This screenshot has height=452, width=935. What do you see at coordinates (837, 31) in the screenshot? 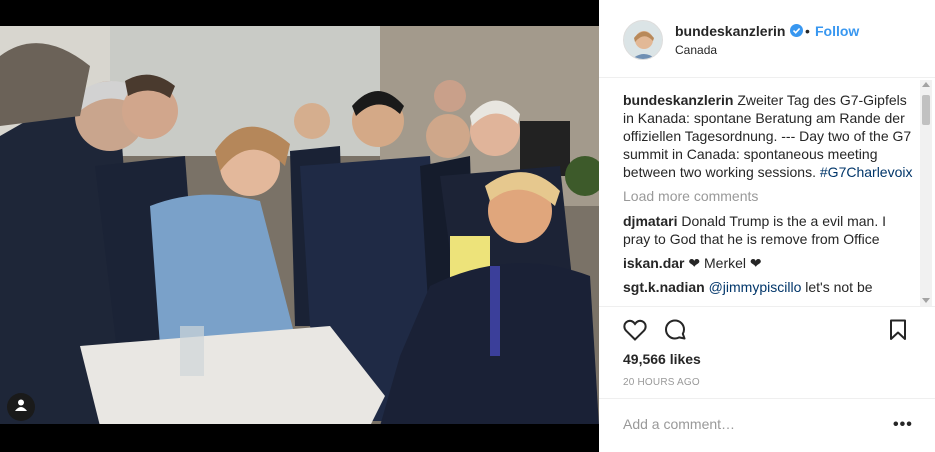
I see `follow-button: Follow` at bounding box center [837, 31].